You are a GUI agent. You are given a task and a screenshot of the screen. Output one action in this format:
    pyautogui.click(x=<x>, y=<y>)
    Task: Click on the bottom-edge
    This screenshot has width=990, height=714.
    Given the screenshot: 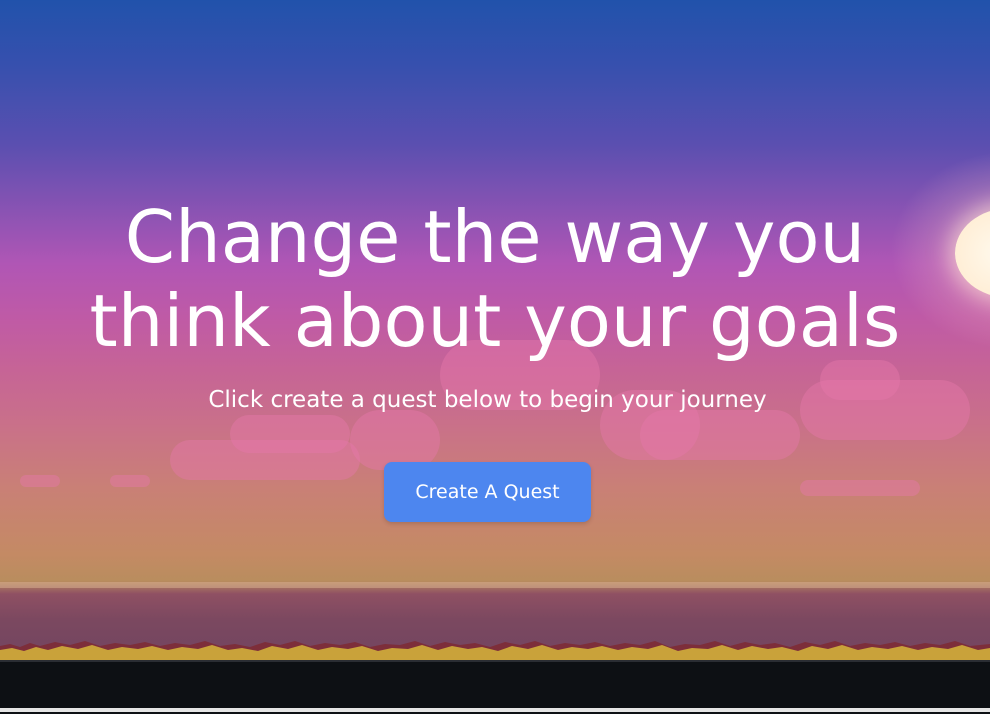 What is the action you would take?
    pyautogui.click(x=495, y=710)
    